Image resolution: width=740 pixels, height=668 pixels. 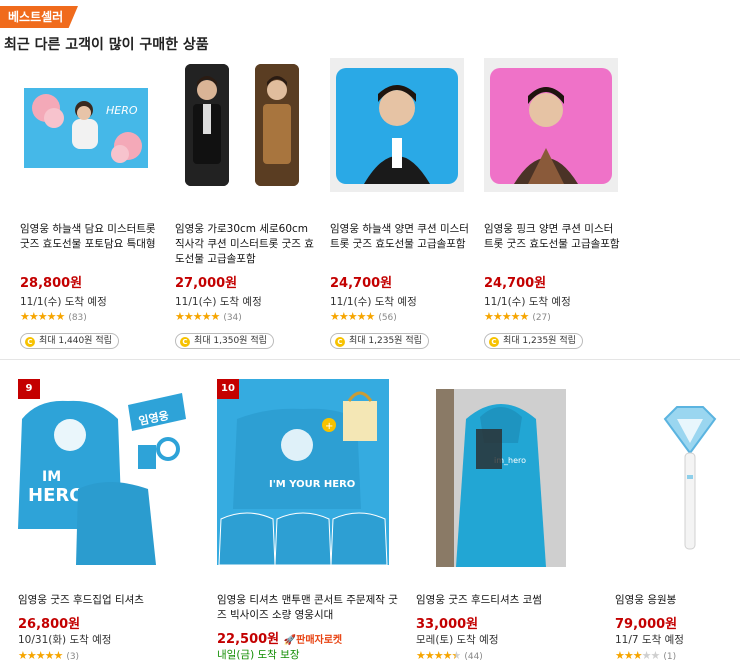 What do you see at coordinates (73, 657) in the screenshot?
I see `review-count: (3)` at bounding box center [73, 657].